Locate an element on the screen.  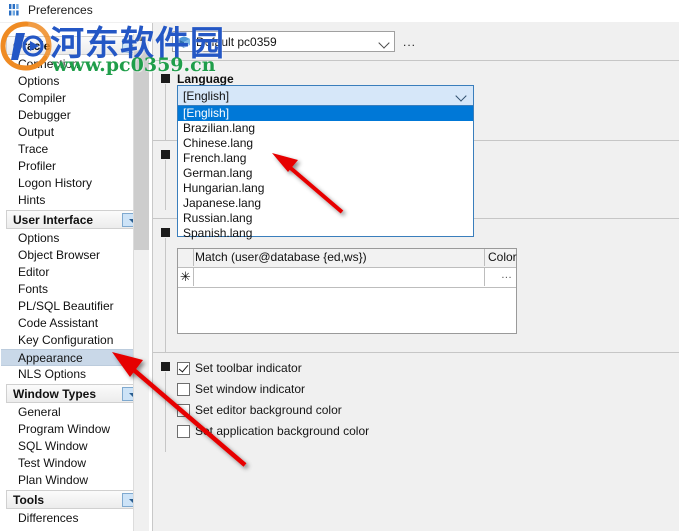
checkbox-label: Set application background color is located at coordinates (282, 431).